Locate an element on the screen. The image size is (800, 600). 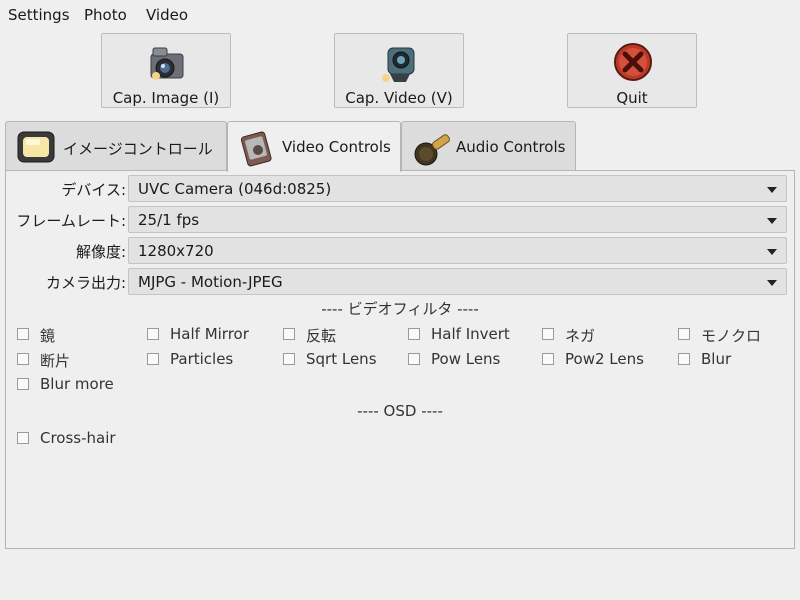
resolution-select: 1280x720 is located at coordinates (457, 250).